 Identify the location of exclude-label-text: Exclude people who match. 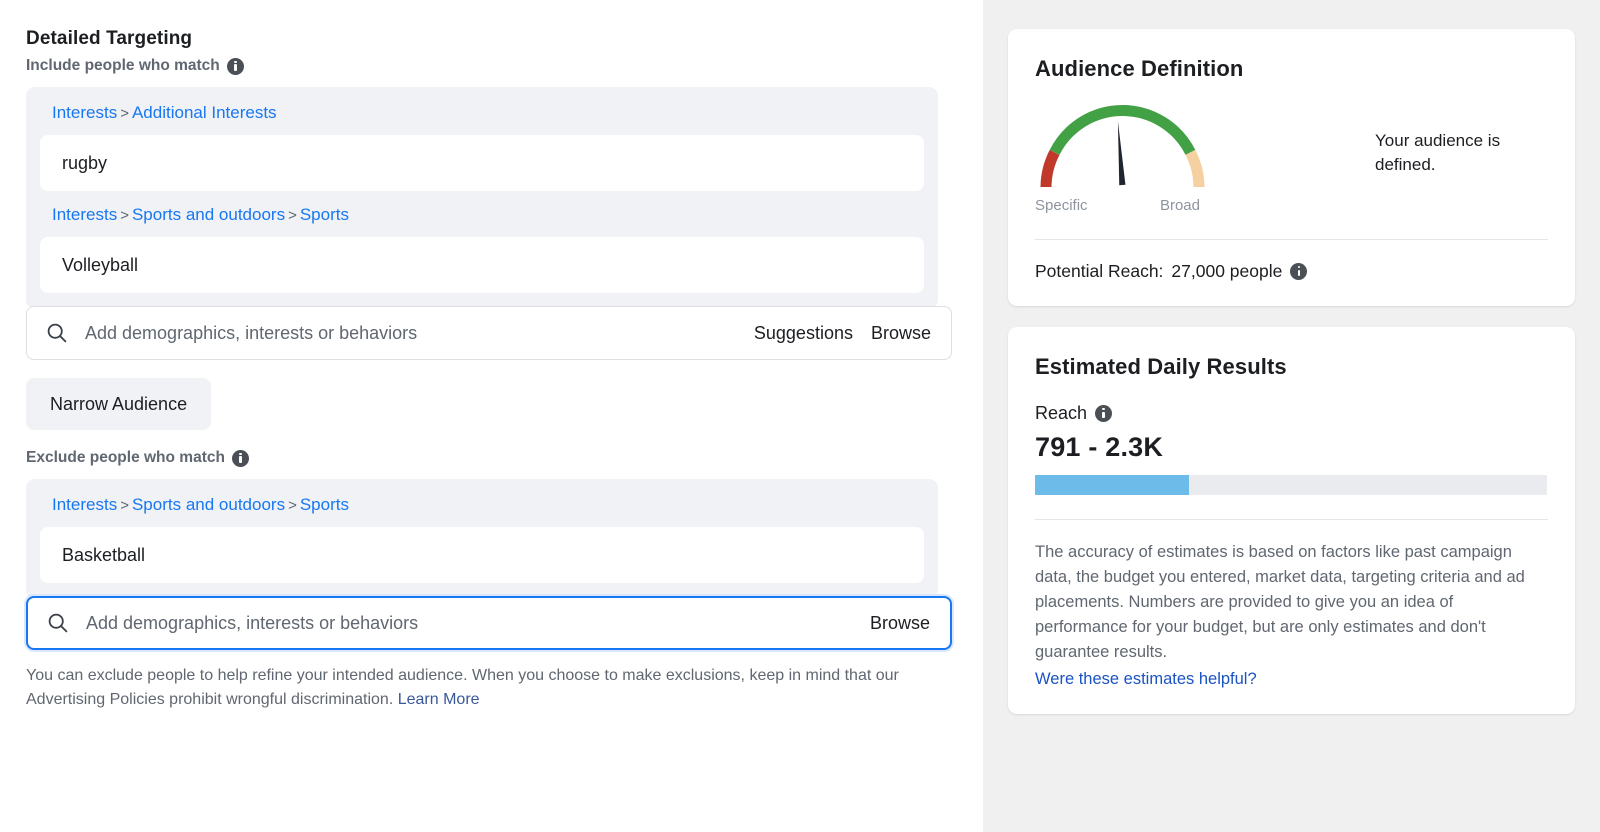
(125, 457).